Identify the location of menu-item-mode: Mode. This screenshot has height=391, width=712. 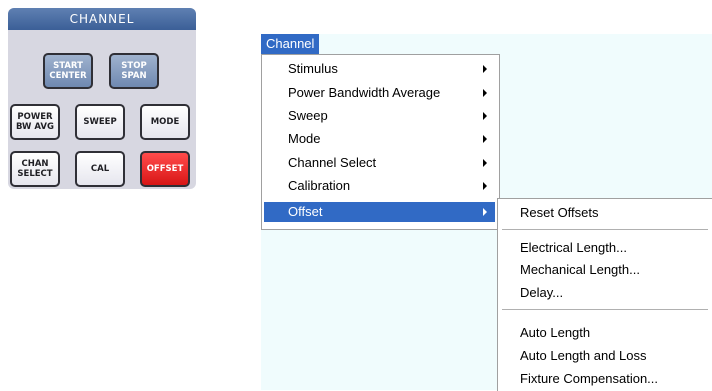
(379, 139).